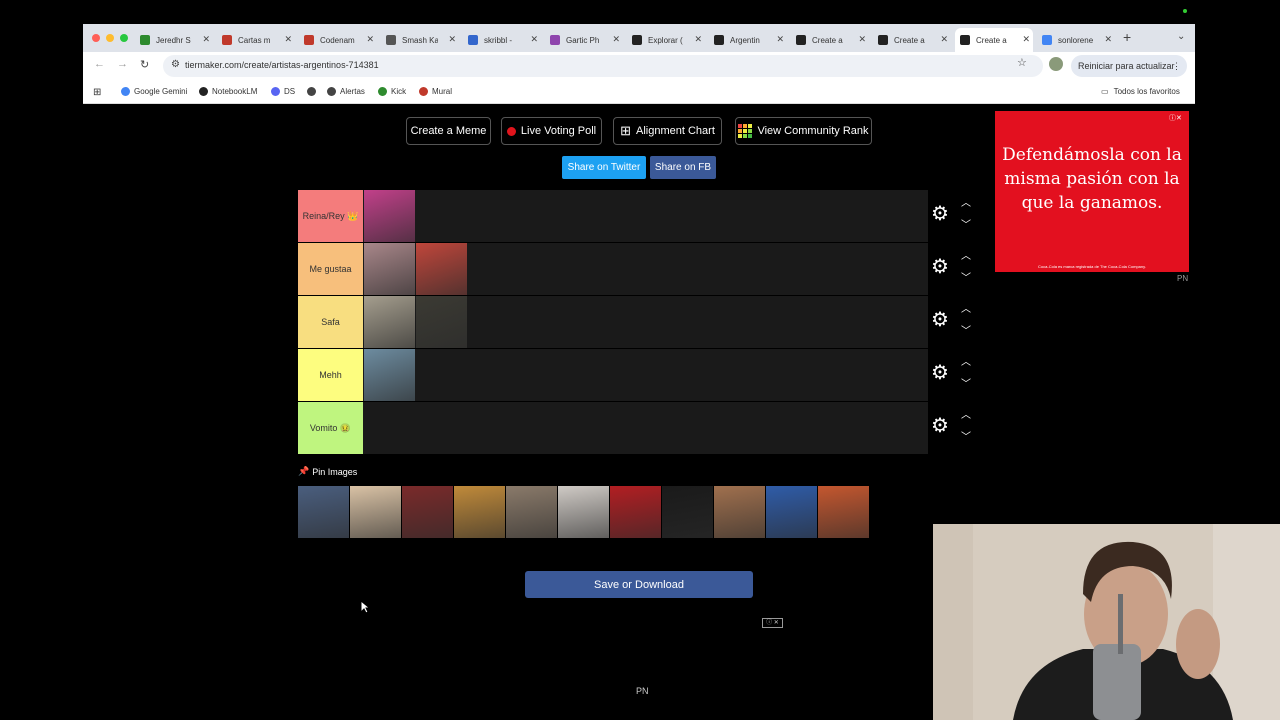  Describe the element at coordinates (1181, 36) in the screenshot. I see `tab-search-icon: ⌄` at that location.